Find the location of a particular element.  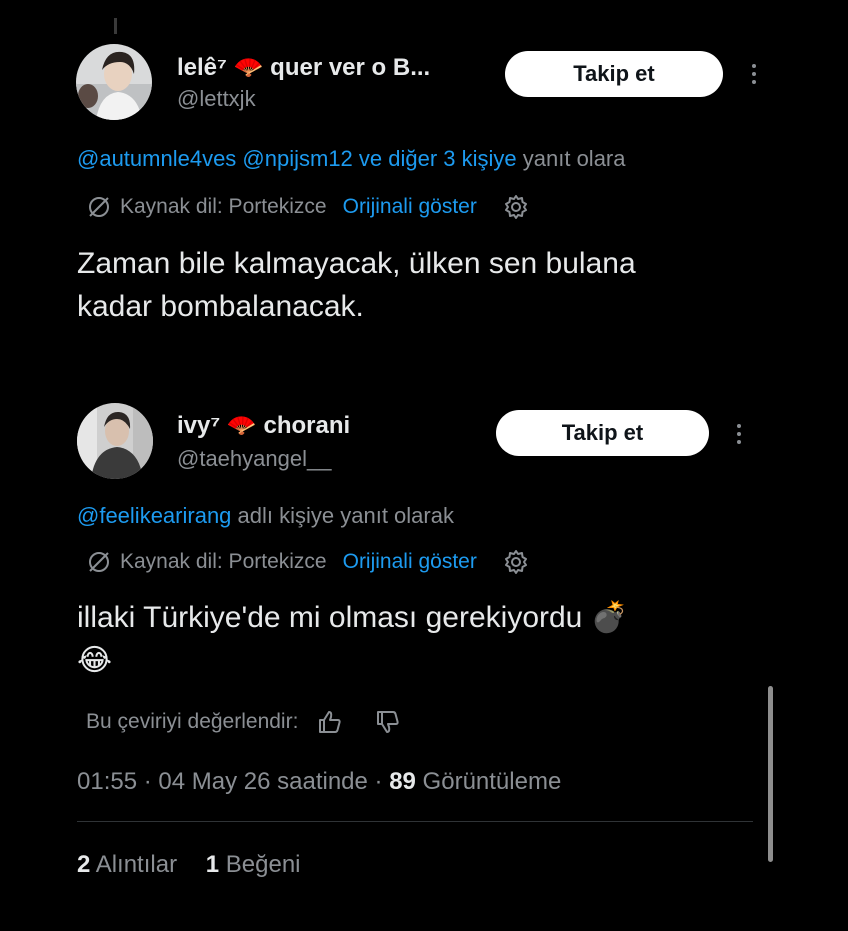

quotes-count: 2 is located at coordinates (84, 864).